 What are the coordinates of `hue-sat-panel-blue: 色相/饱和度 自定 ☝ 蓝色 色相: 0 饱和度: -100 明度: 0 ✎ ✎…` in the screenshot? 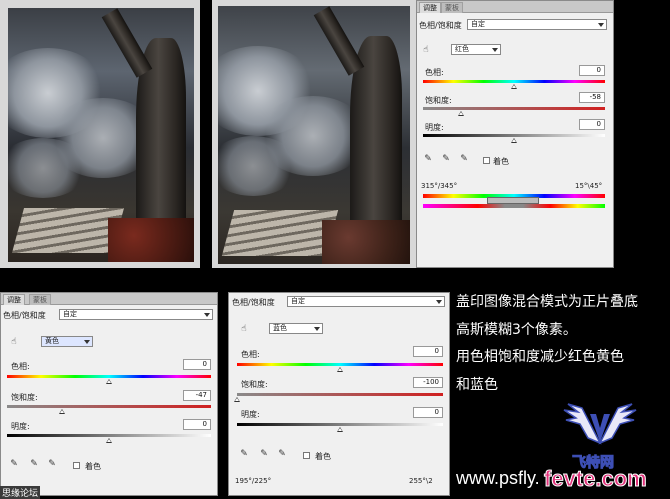 It's located at (339, 394).